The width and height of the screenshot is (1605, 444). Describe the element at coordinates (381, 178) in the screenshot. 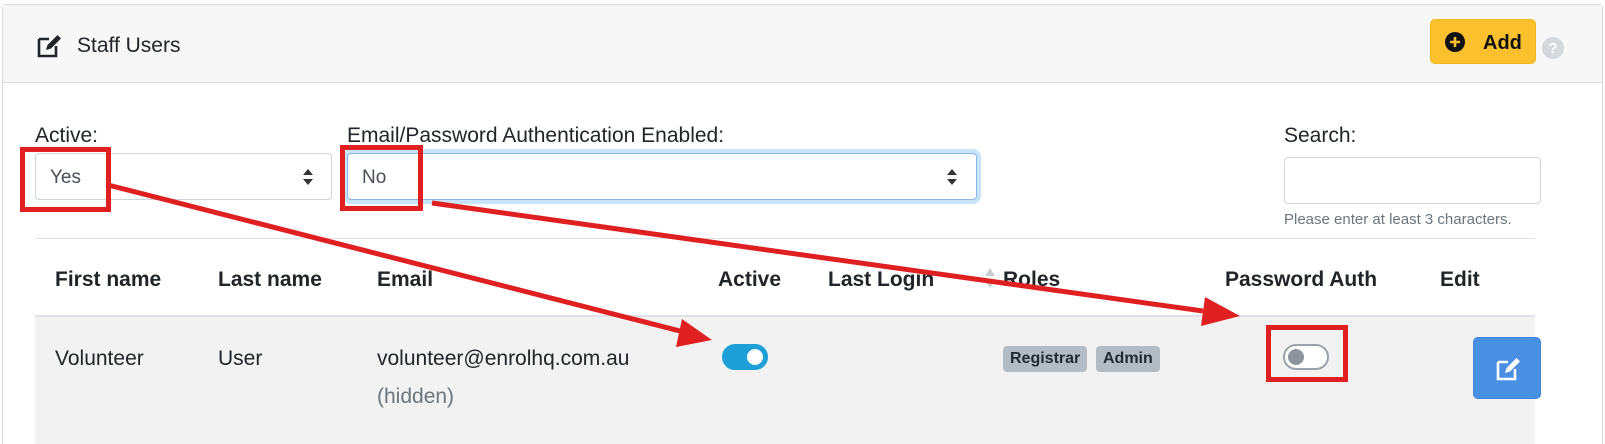

I see `annotation-box-password-filter` at that location.